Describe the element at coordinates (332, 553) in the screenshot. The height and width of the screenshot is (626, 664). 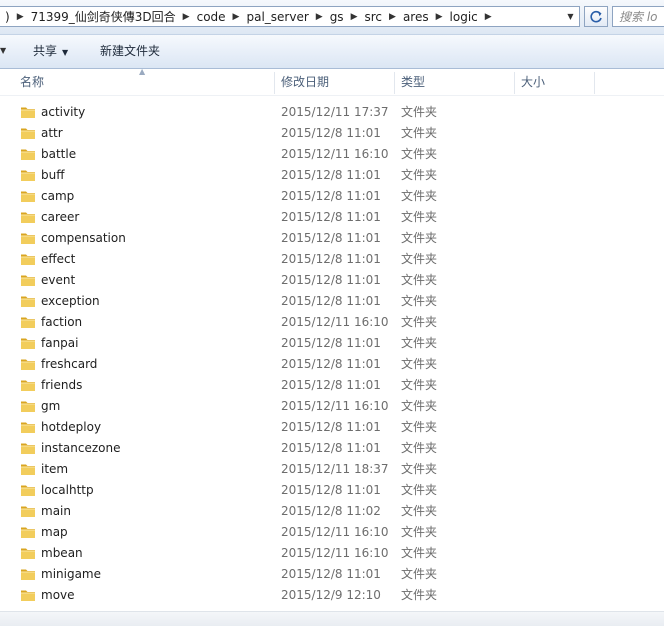
I see `file-row: mbean 2015/12/11 16:10 文件夹` at that location.